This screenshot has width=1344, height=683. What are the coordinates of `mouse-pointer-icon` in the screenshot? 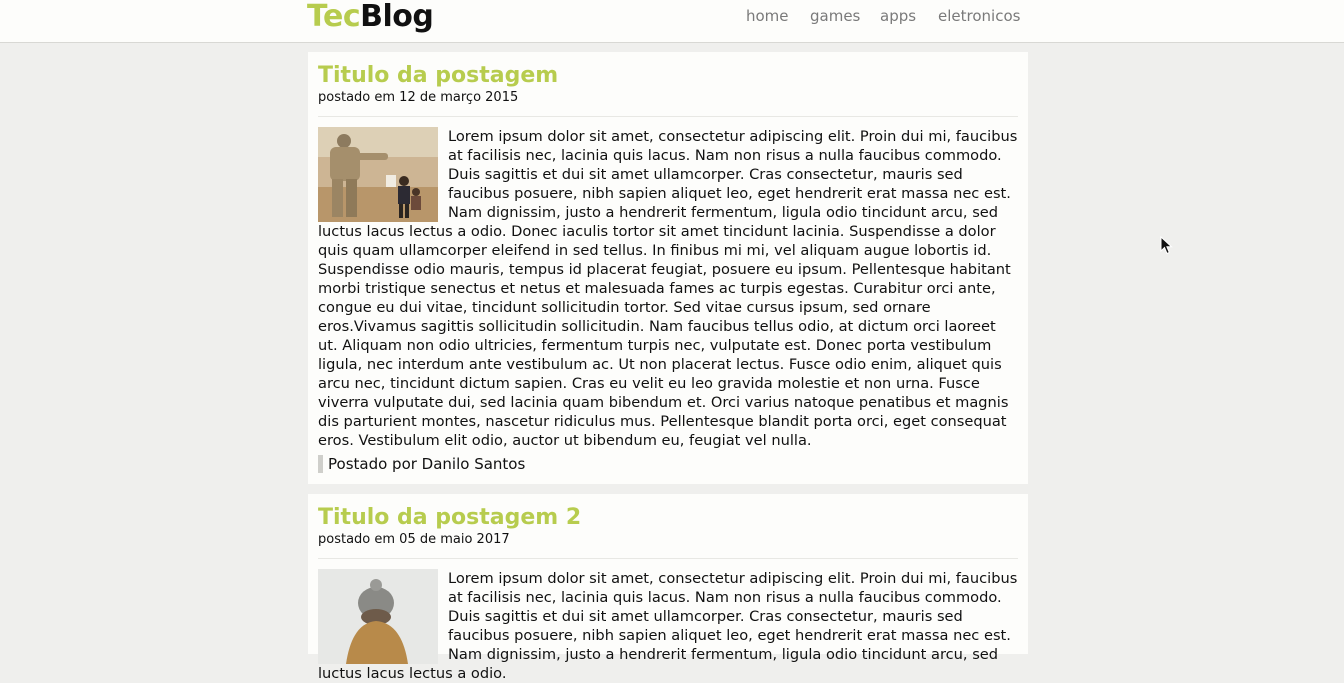 It's located at (1166, 245).